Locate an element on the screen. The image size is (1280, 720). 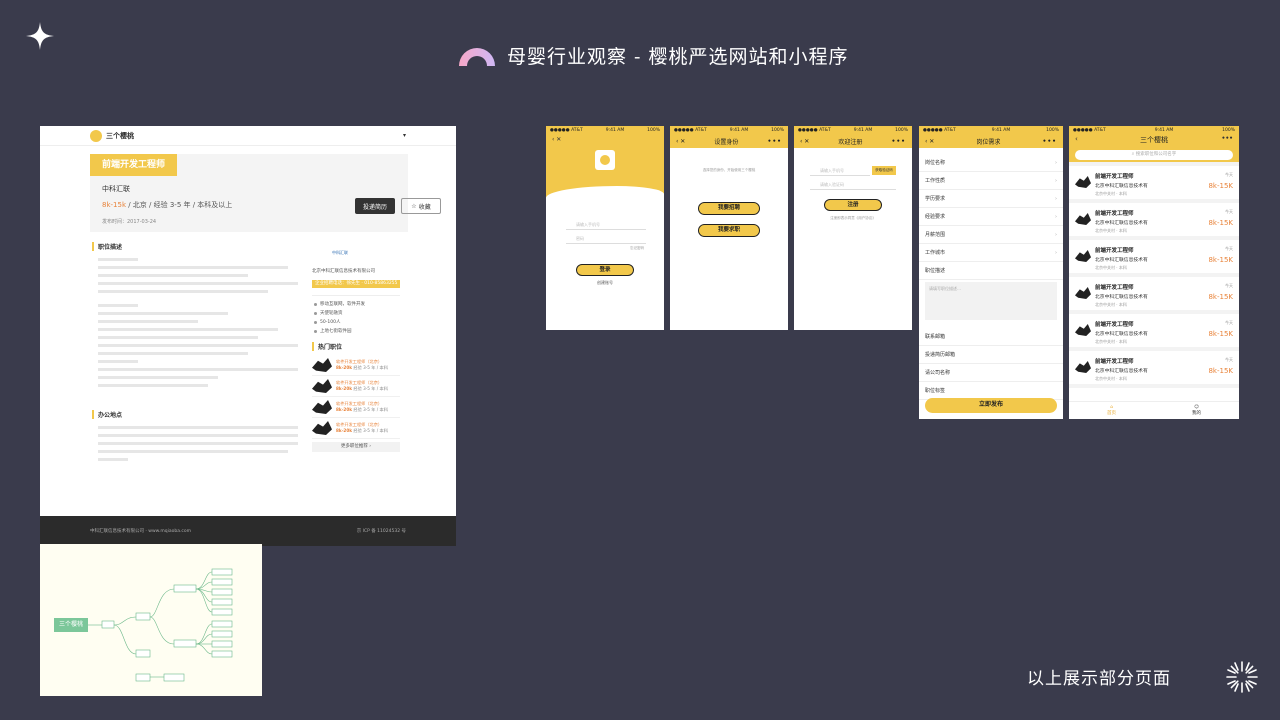
company-full-name: 北京中科汇联信息技术有限公司 is located at coordinates (343, 271).